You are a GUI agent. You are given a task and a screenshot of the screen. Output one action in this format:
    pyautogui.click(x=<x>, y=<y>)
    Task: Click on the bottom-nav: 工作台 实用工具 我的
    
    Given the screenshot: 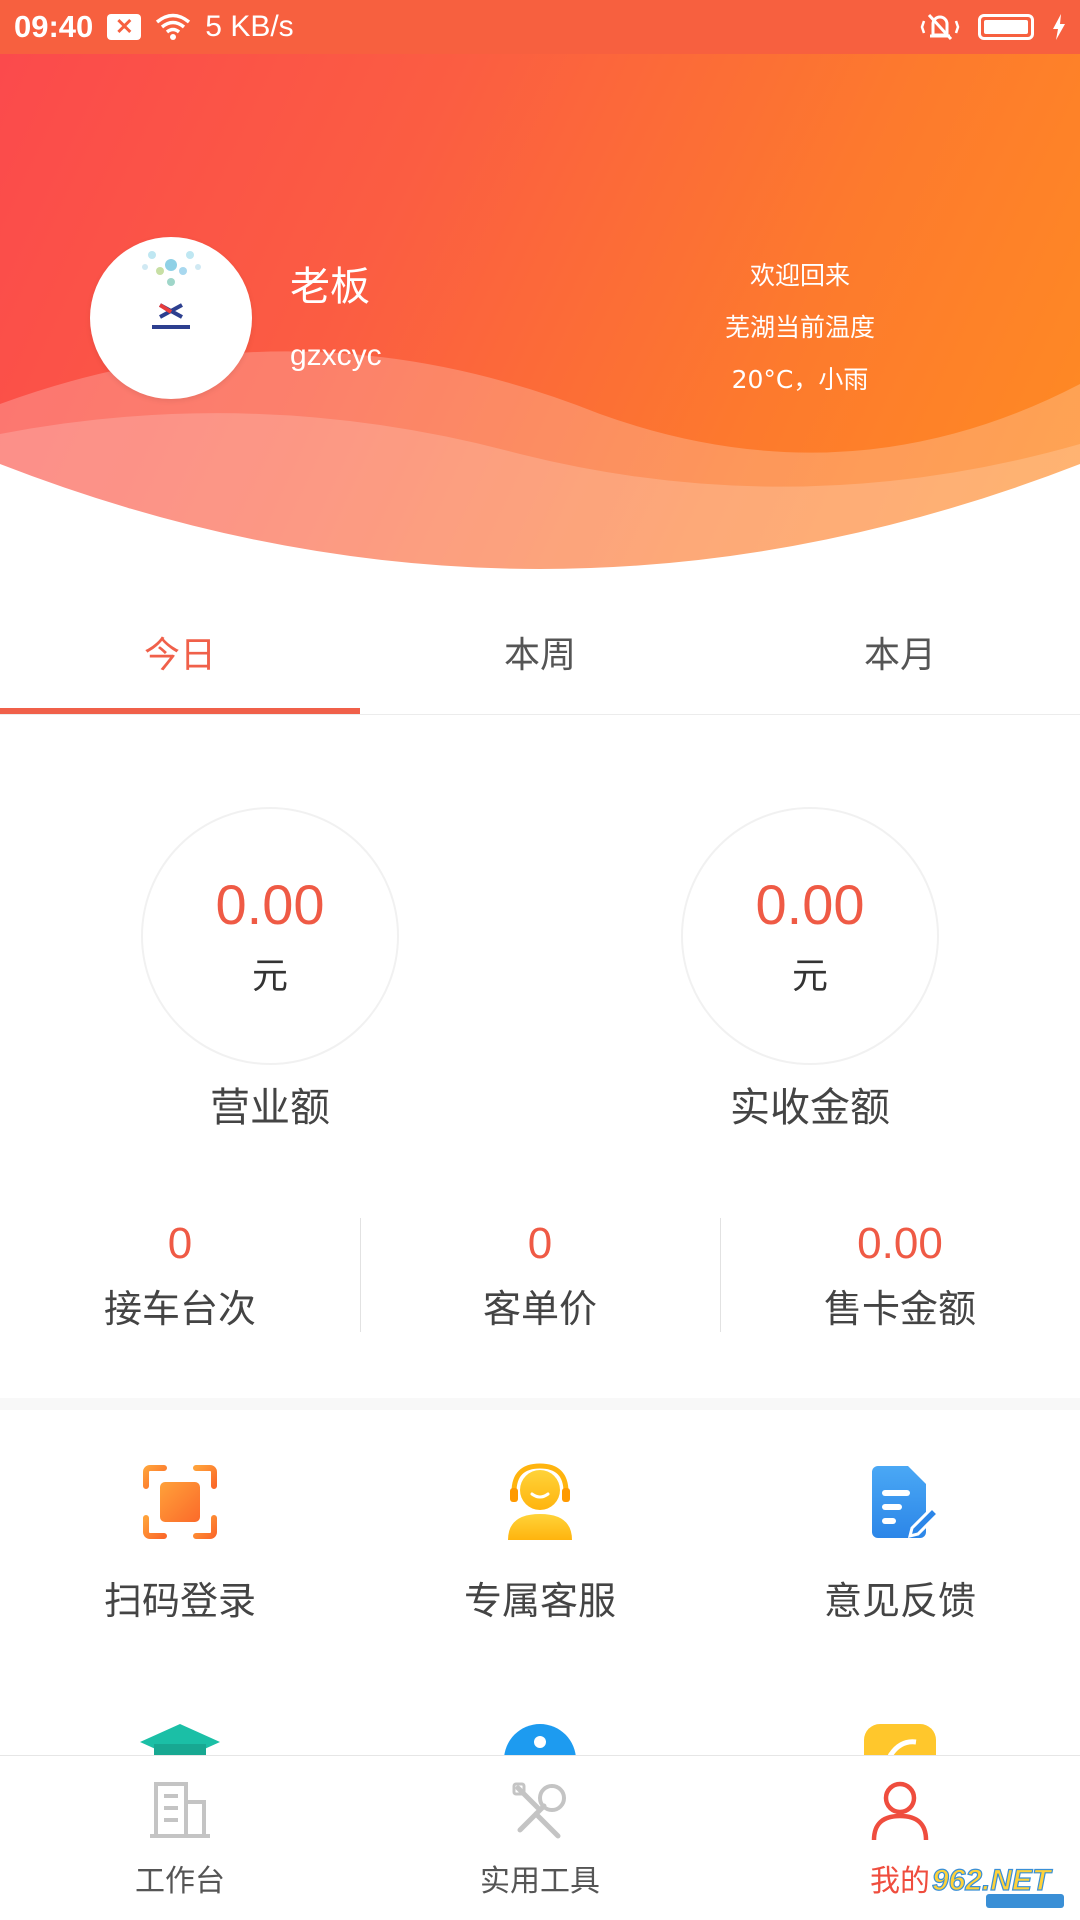 What is the action you would take?
    pyautogui.click(x=540, y=1837)
    